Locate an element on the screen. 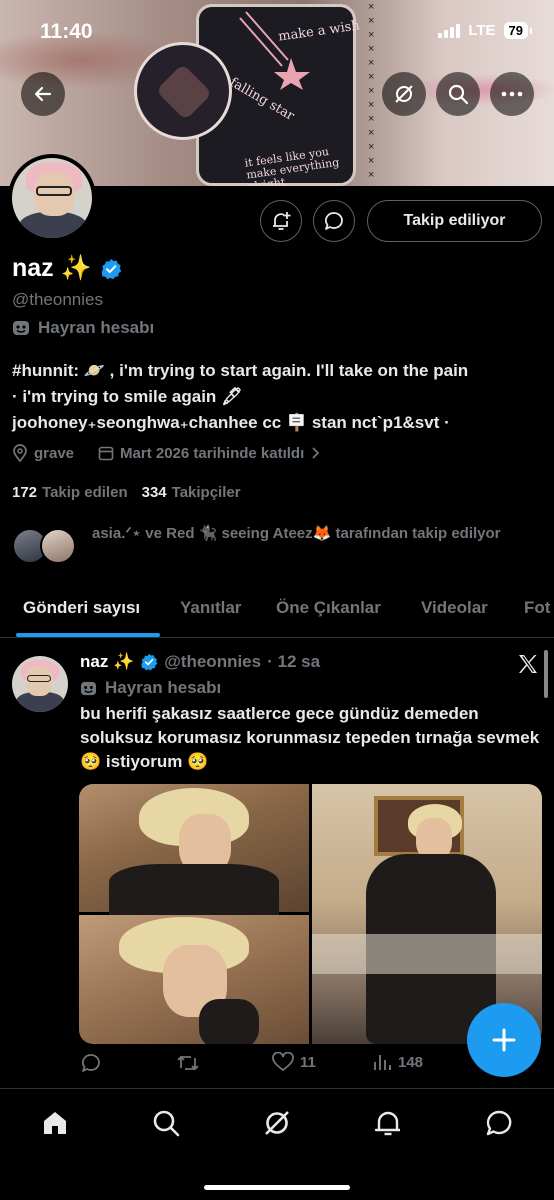 The height and width of the screenshot is (1200, 554). nav-home is located at coordinates (55, 1123).